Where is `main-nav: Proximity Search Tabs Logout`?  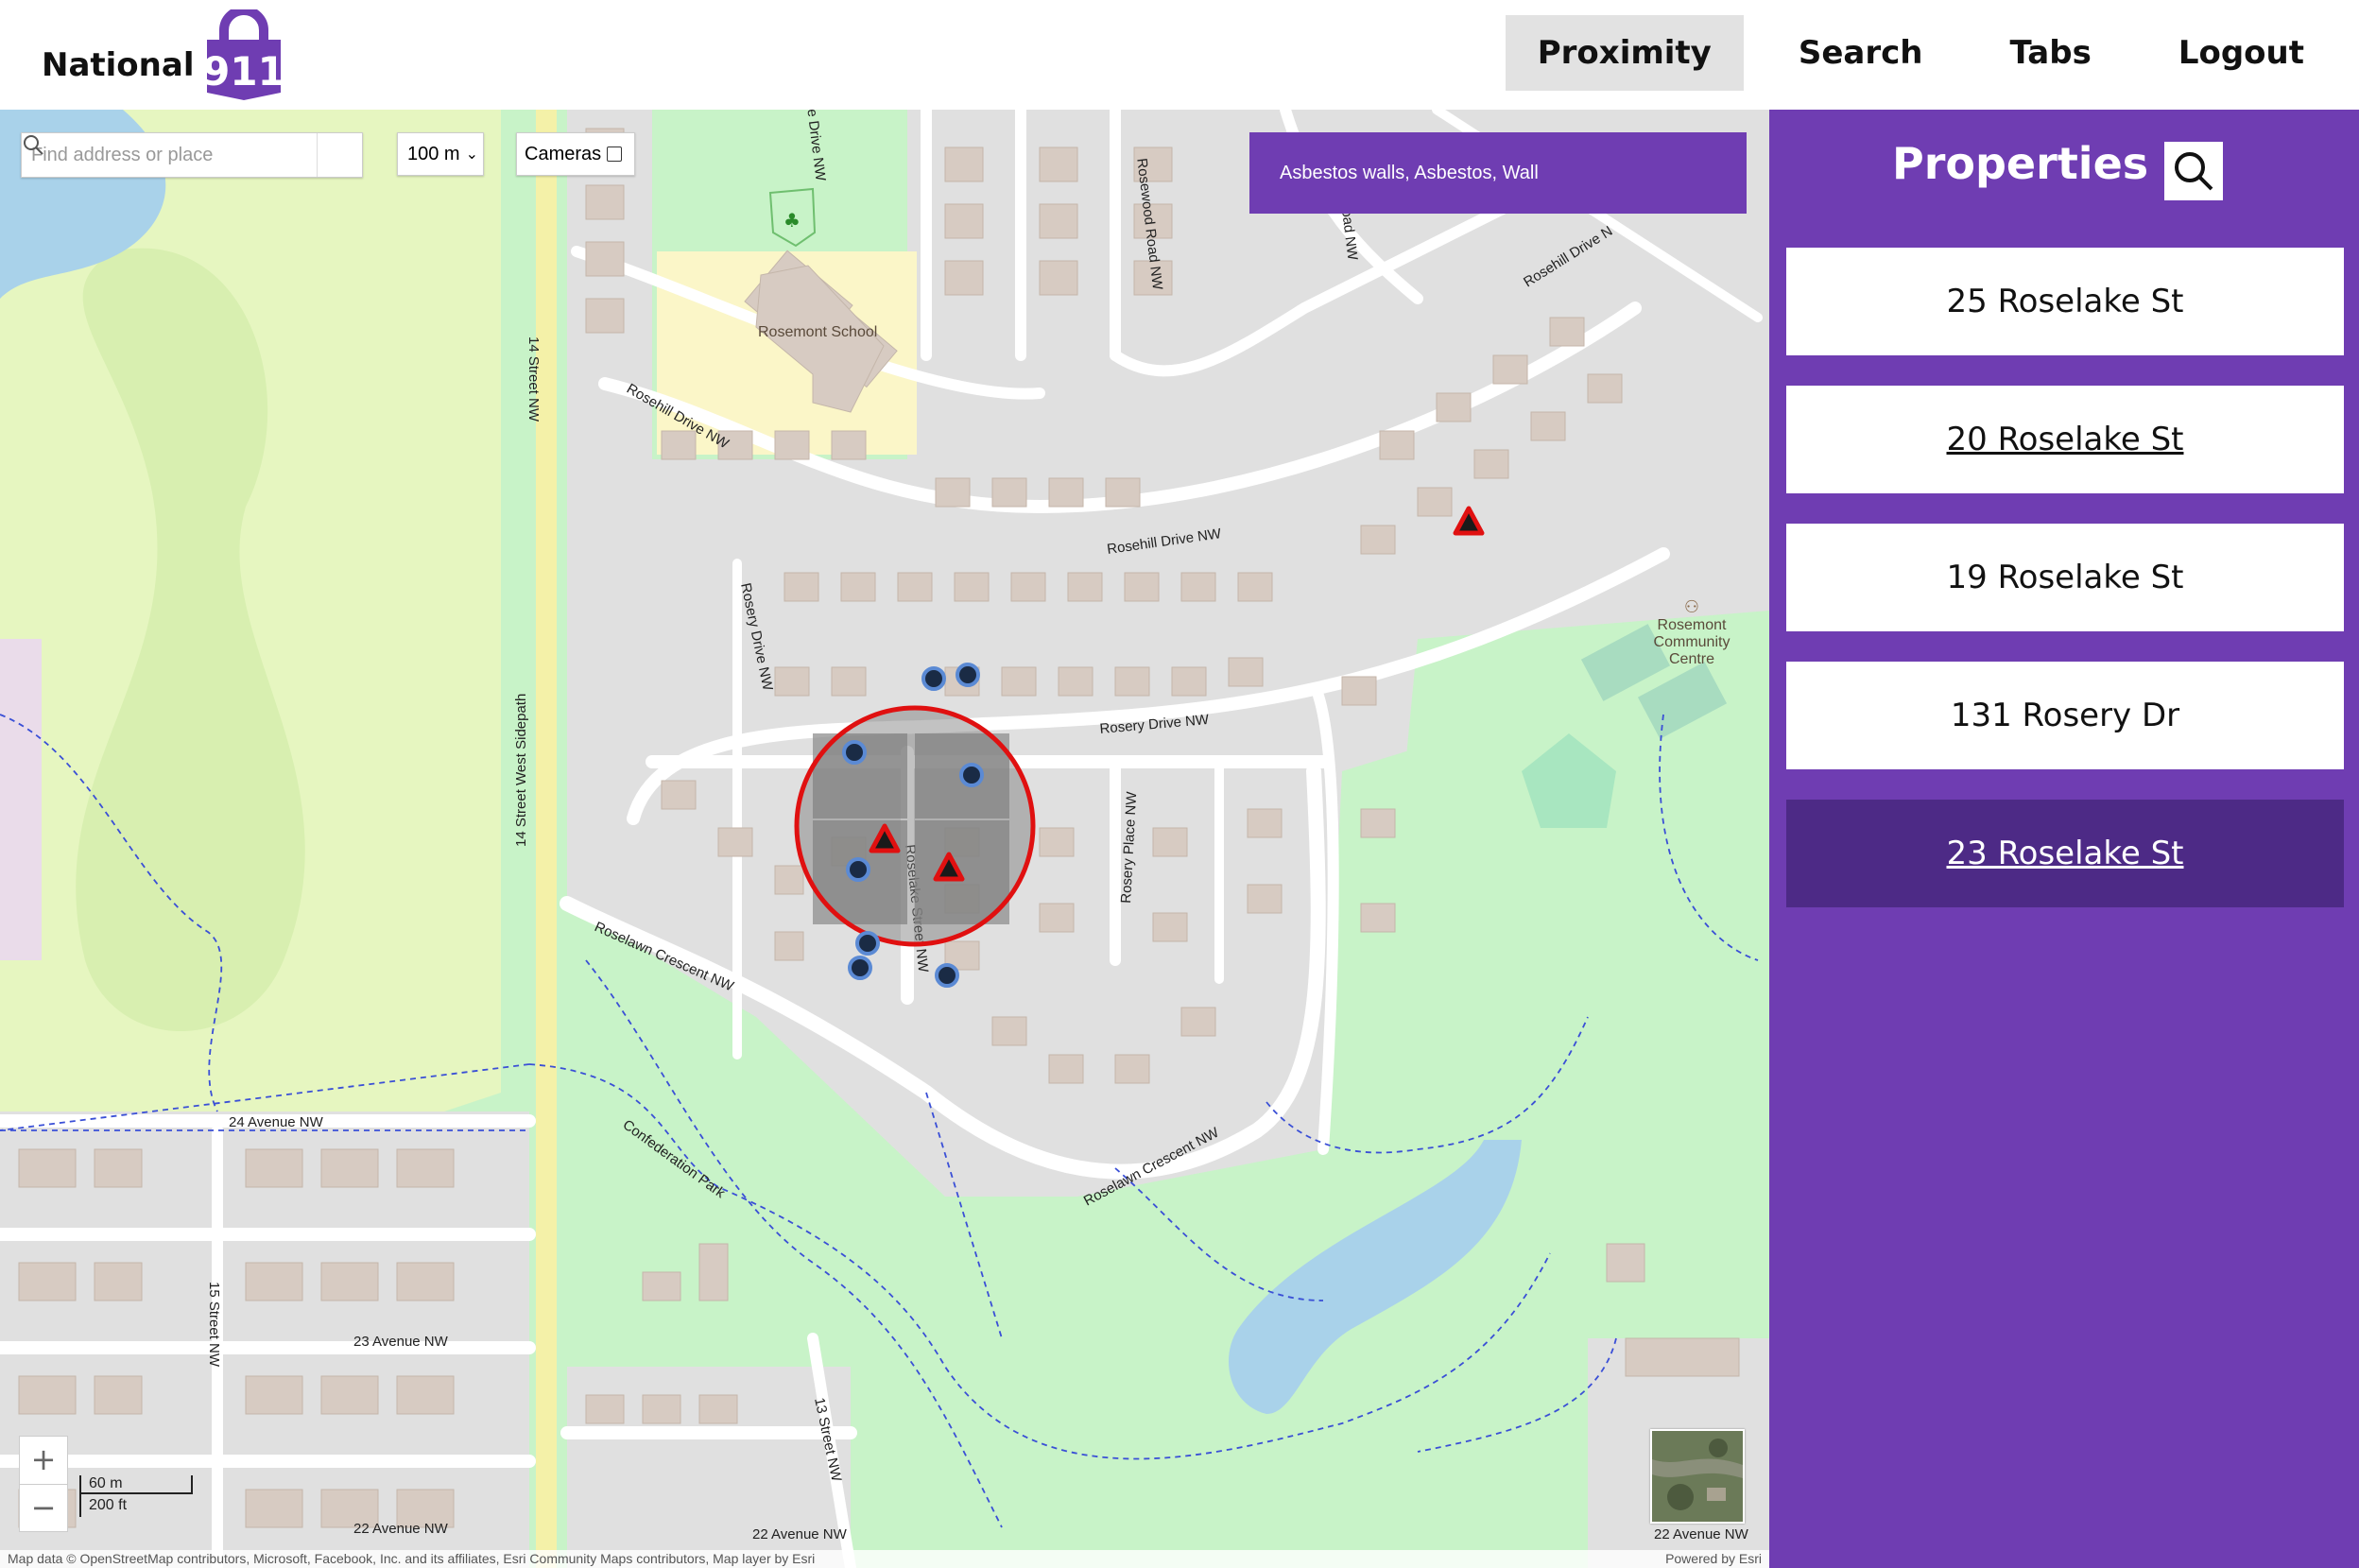
main-nav: Proximity Search Tabs Logout is located at coordinates (1932, 53).